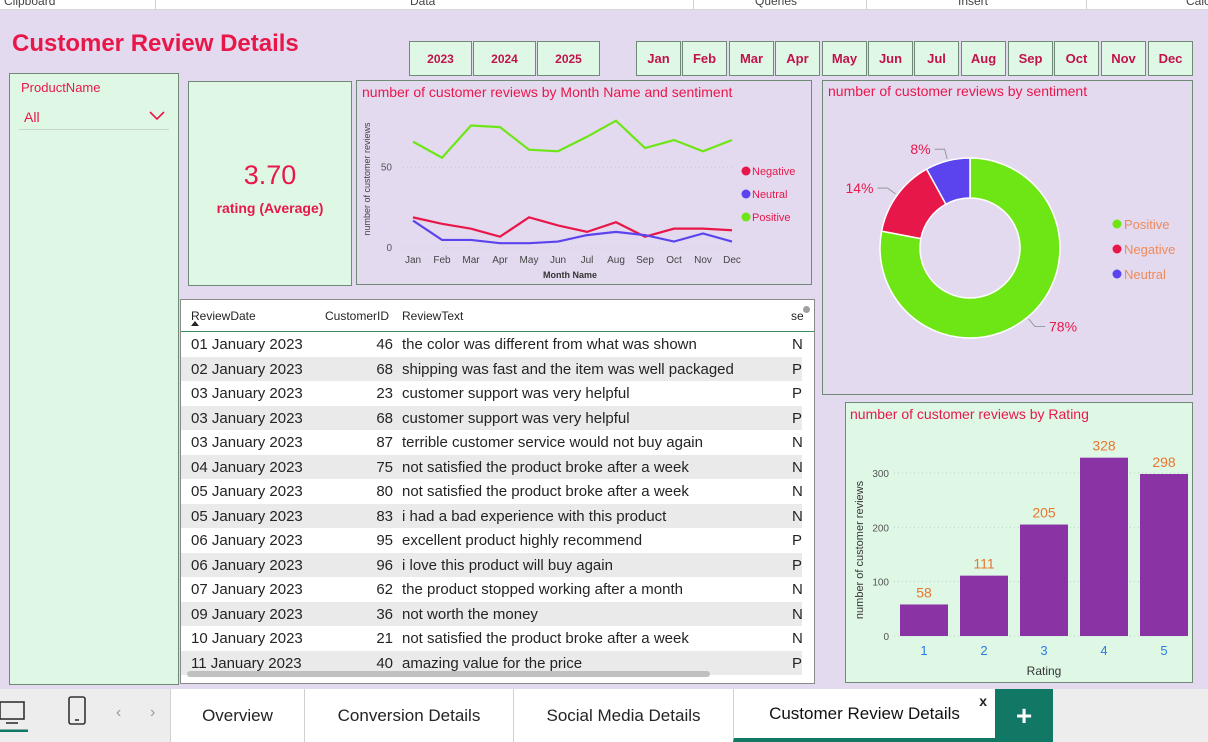  What do you see at coordinates (568, 58) in the screenshot?
I see `year-button-2025: 2025` at bounding box center [568, 58].